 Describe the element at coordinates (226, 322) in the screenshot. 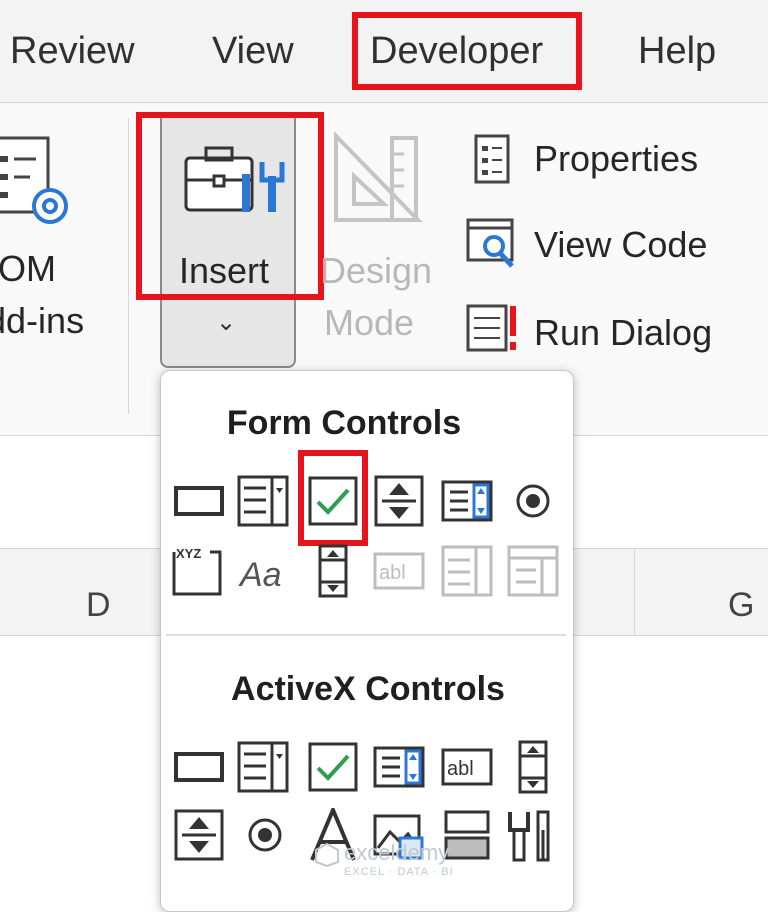

I see `chevron-down-icon: ⌄` at that location.